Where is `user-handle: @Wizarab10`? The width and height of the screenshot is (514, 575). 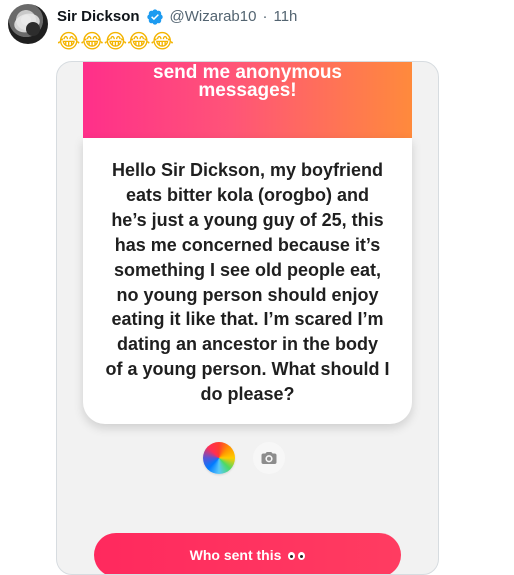 user-handle: @Wizarab10 is located at coordinates (213, 17).